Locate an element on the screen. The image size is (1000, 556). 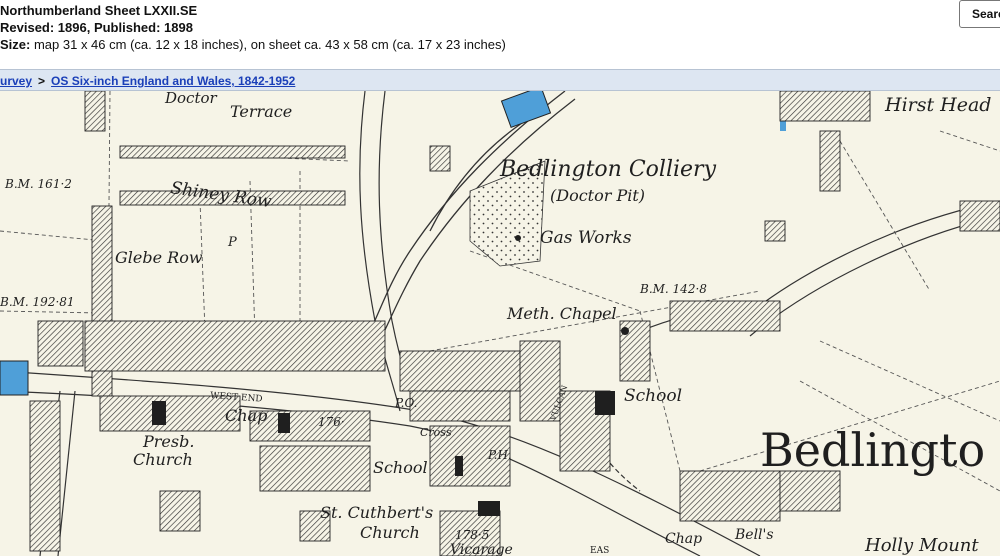
label-bm-192: B.M. 192·81 is located at coordinates (37, 302).